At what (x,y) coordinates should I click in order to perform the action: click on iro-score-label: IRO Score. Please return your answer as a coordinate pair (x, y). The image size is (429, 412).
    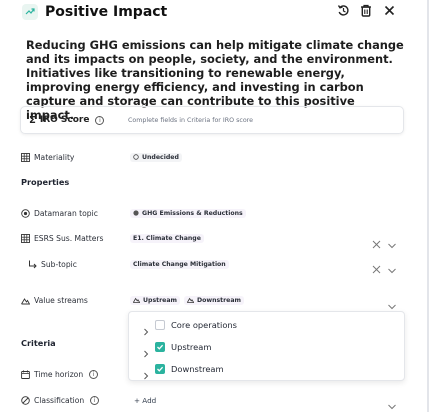
    Looking at the image, I should click on (64, 120).